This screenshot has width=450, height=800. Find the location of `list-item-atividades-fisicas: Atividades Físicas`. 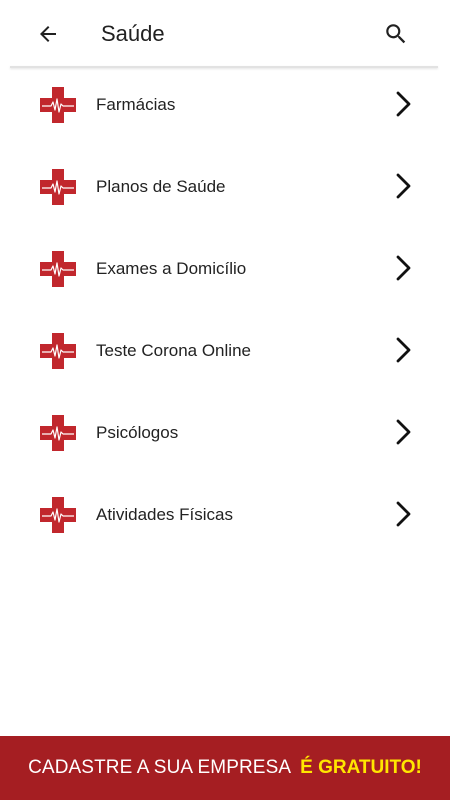

list-item-atividades-fisicas: Atividades Físicas is located at coordinates (225, 519).